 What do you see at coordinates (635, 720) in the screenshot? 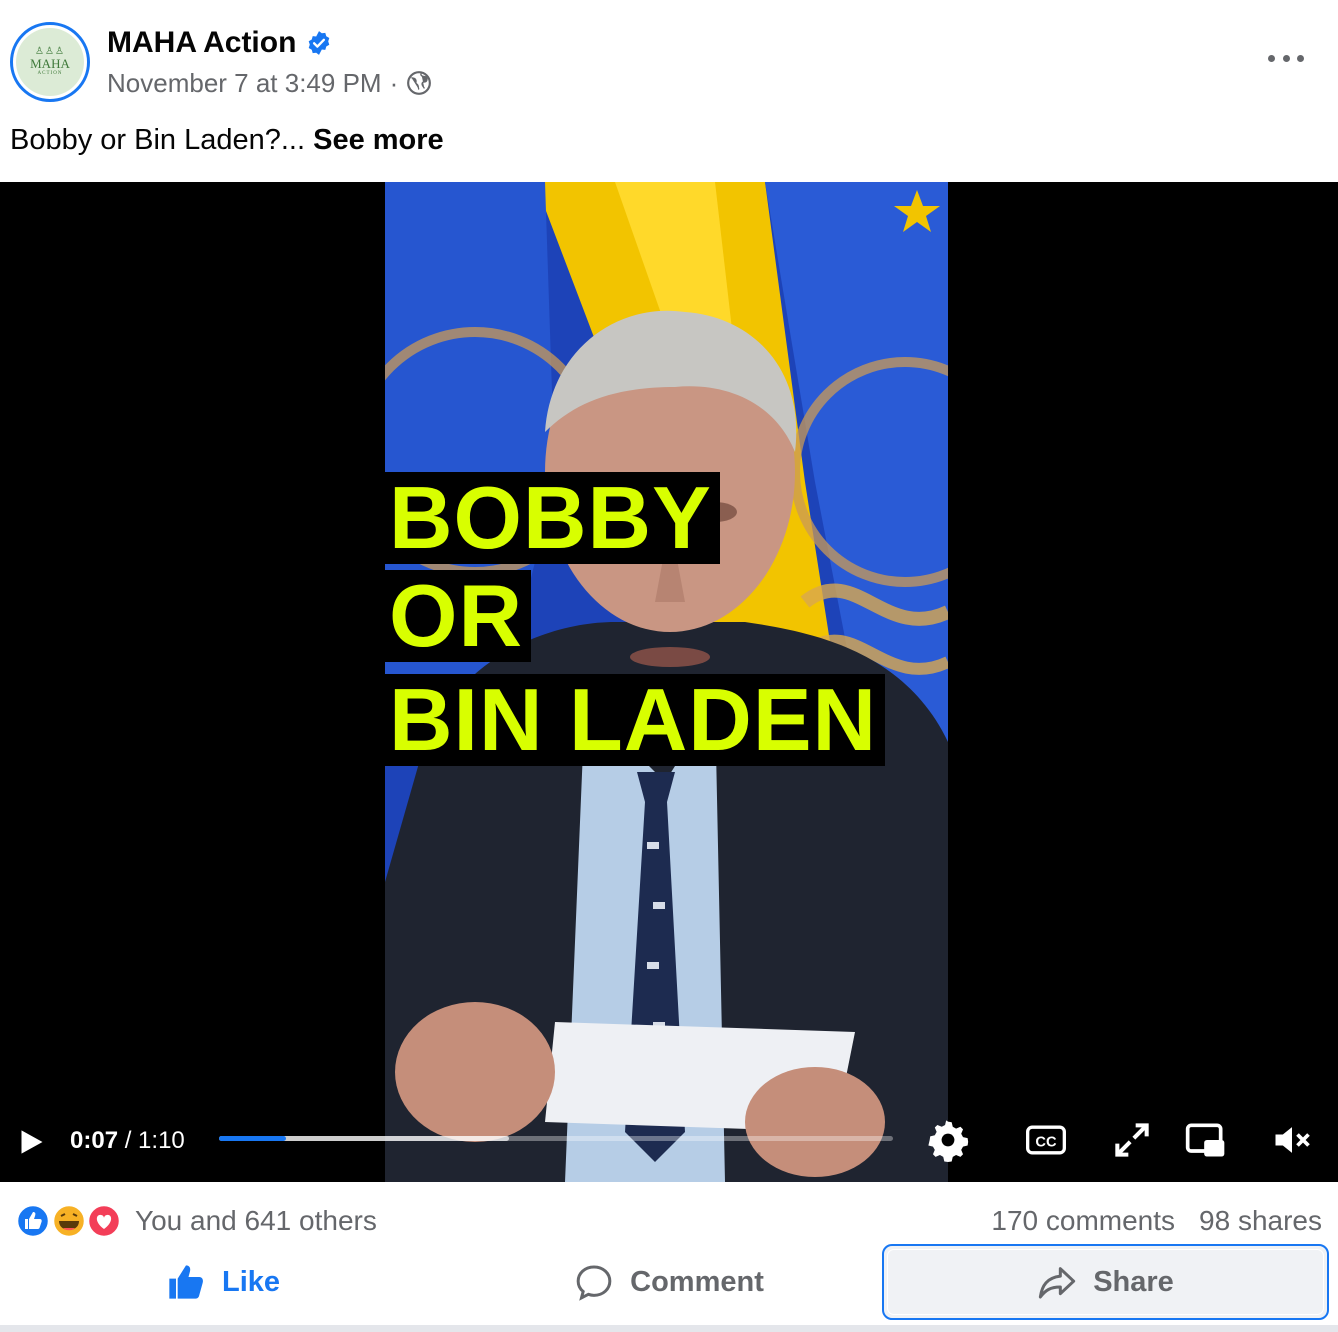
I see `overlay-line-3: BIN LADEN` at bounding box center [635, 720].